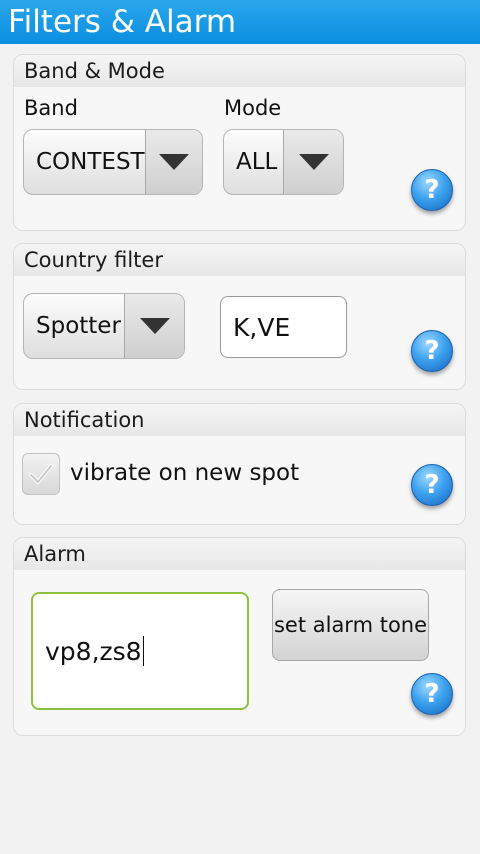  What do you see at coordinates (257, 162) in the screenshot?
I see `mode-spinner-value: ALL` at bounding box center [257, 162].